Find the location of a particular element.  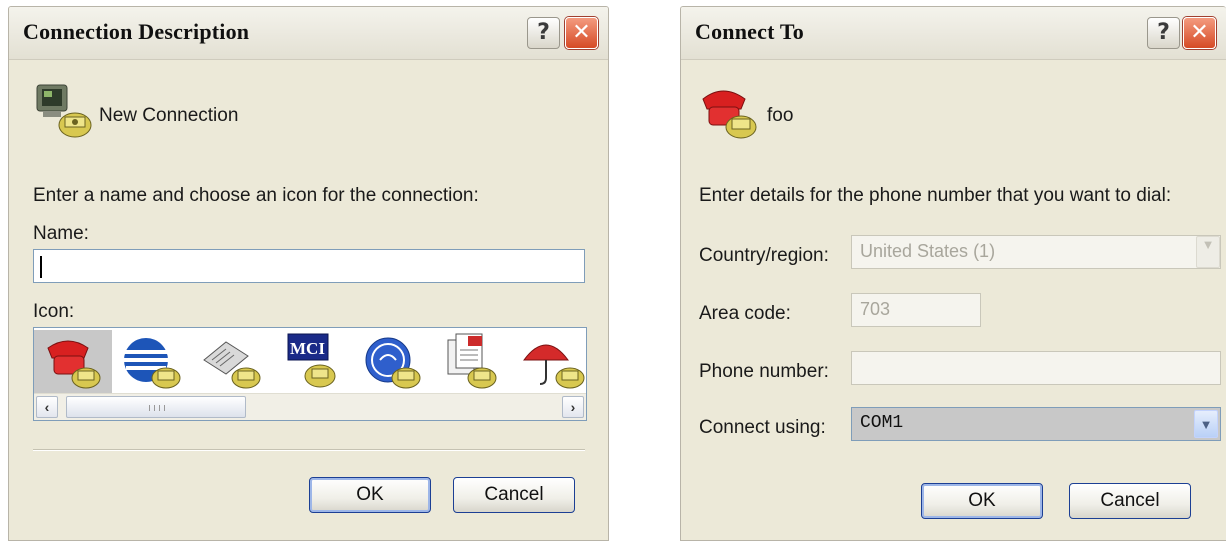

grip-icon is located at coordinates (157, 408).